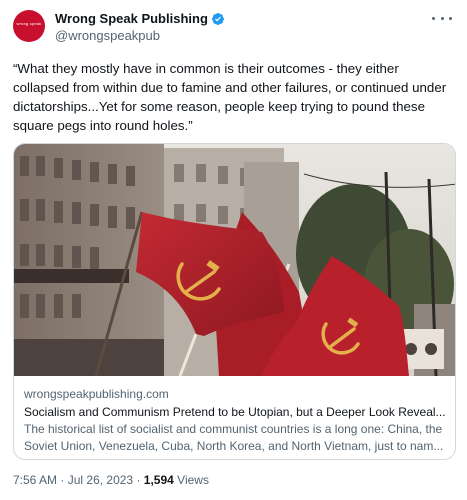 This screenshot has width=467, height=500. I want to click on display-name: Wrong Speak Publishing, so click(131, 18).